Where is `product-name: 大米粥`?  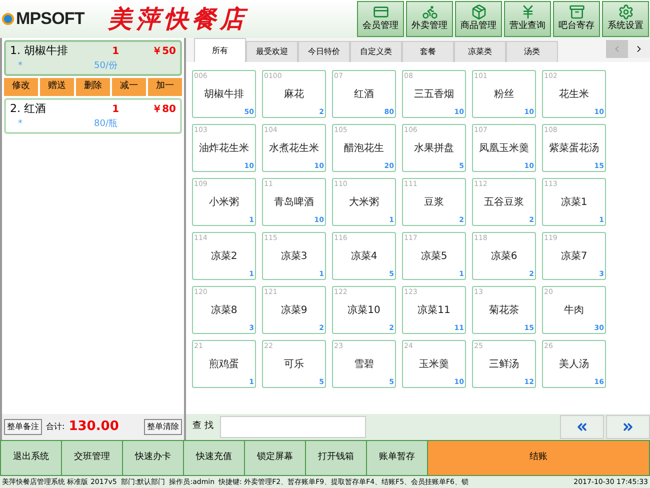 product-name: 大米粥 is located at coordinates (364, 203).